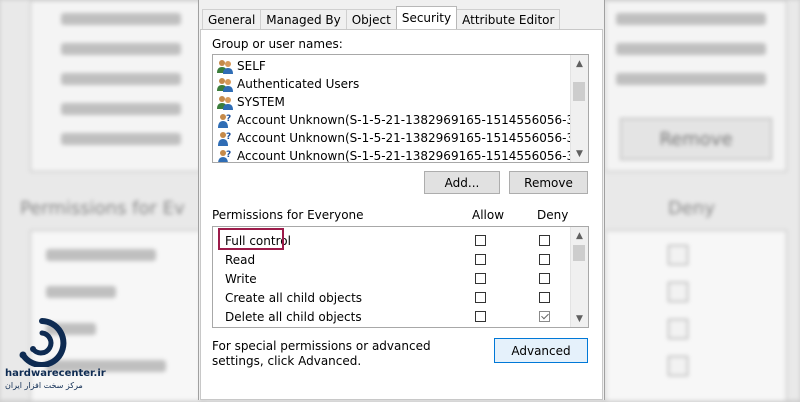 The width and height of the screenshot is (800, 402). What do you see at coordinates (116, 86) in the screenshot?
I see `background-user-list-left` at bounding box center [116, 86].